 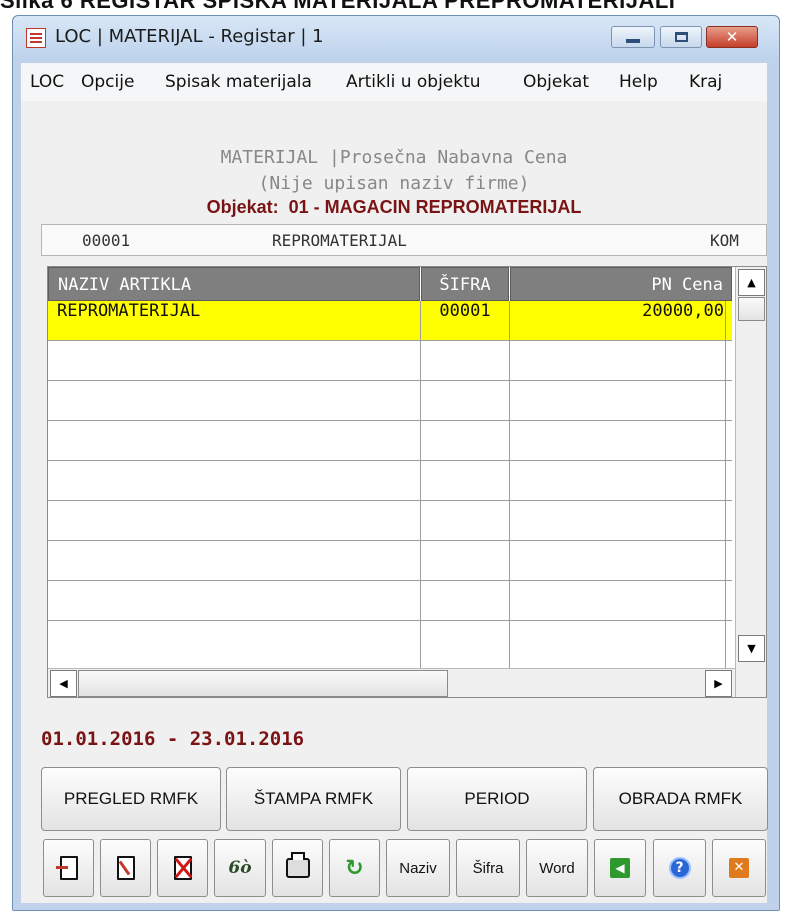 What do you see at coordinates (751, 309) in the screenshot?
I see `vertical-scroll-thumb` at bounding box center [751, 309].